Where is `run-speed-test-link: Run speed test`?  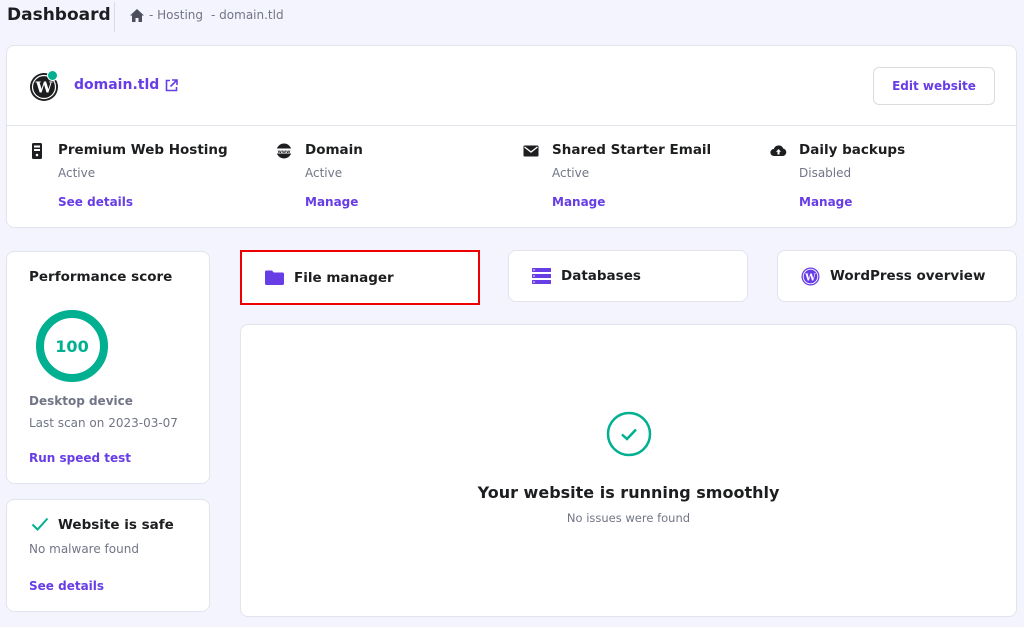 run-speed-test-link: Run speed test is located at coordinates (80, 458).